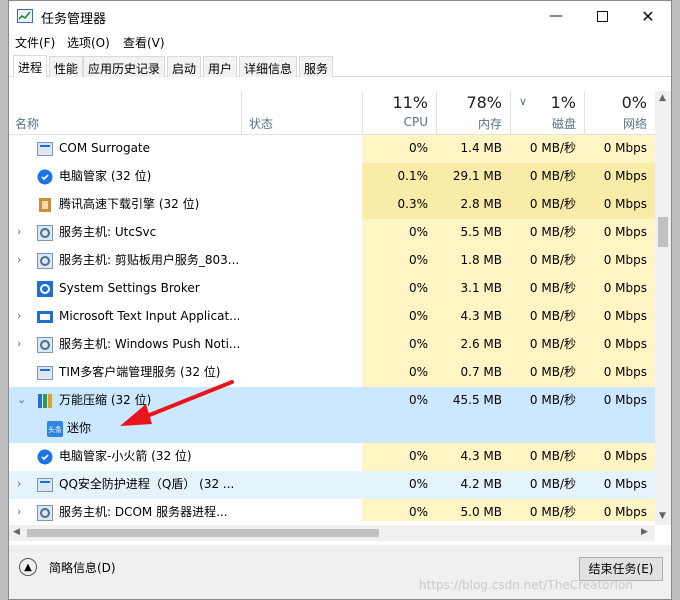  I want to click on process-row: ⌄ 万能压缩 (32 位) 0% 45.5 MB 0 MB/秒 0 Mbps, so click(332, 401).